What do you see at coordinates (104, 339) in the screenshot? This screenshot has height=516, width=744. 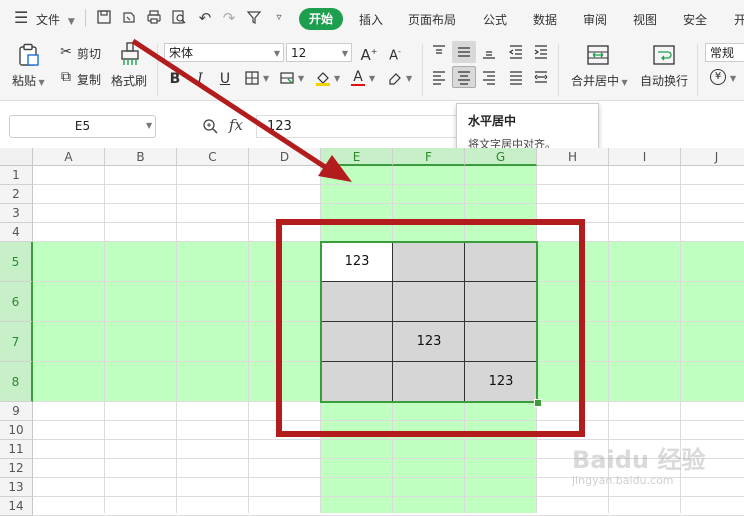 I see `gridline-vertical` at bounding box center [104, 339].